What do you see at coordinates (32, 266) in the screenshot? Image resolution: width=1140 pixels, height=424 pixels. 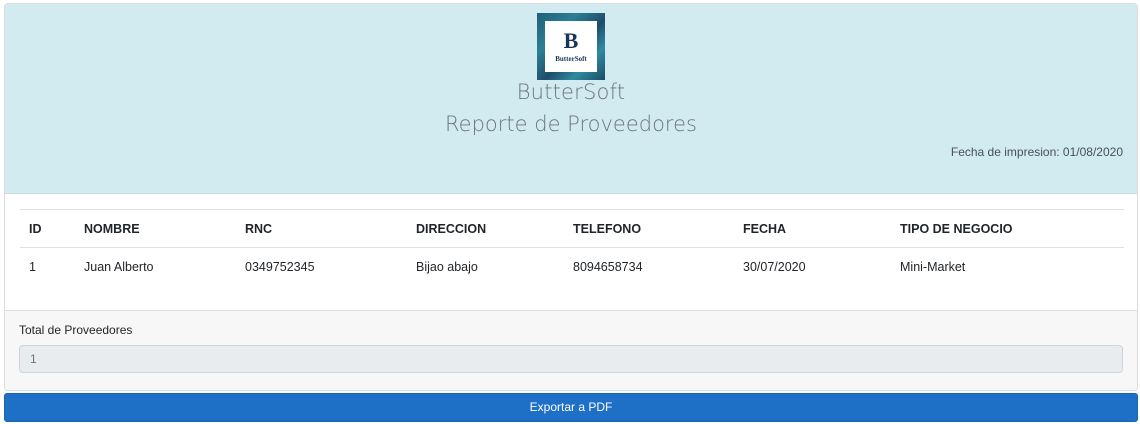 I see `cell-id: 1` at bounding box center [32, 266].